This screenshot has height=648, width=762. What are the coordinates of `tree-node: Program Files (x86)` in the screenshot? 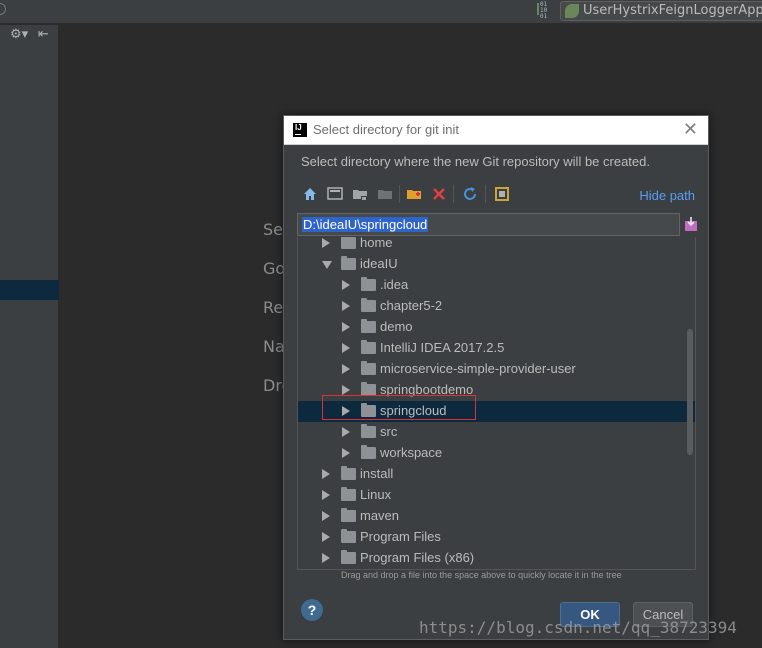 It's located at (496, 558).